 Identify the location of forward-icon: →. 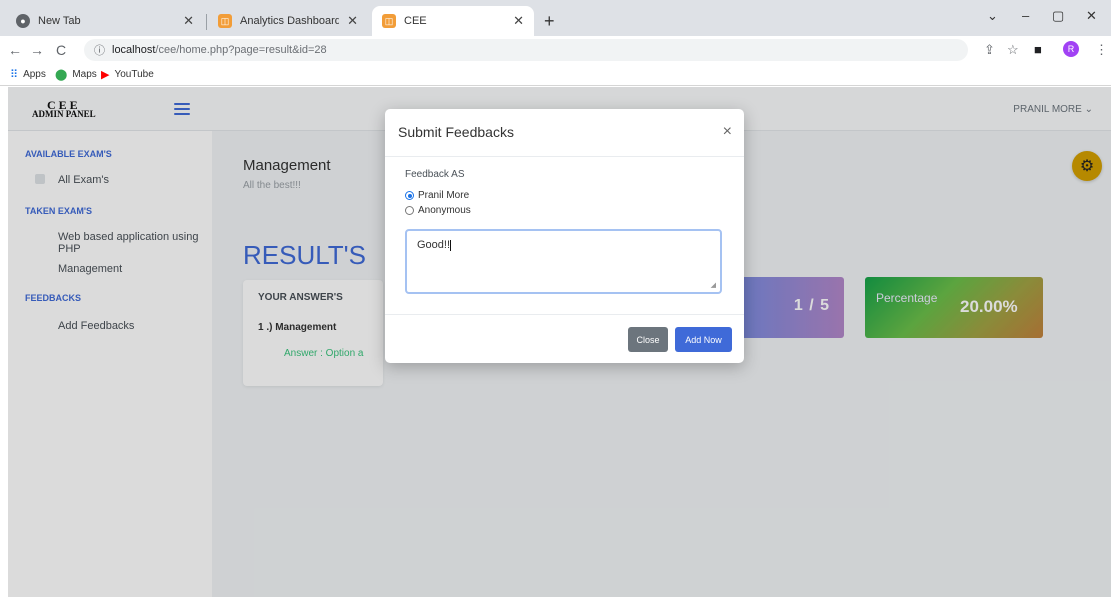
(37, 50).